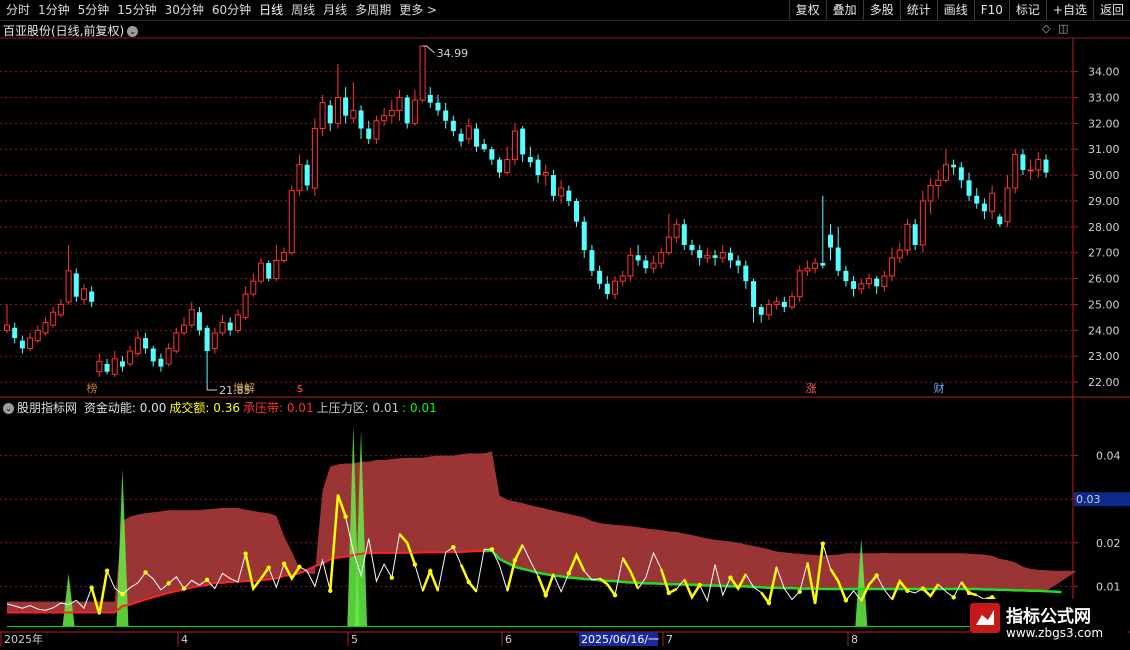 Image resolution: width=1130 pixels, height=650 pixels. I want to click on current-value-text: 0.03, so click(1088, 499).